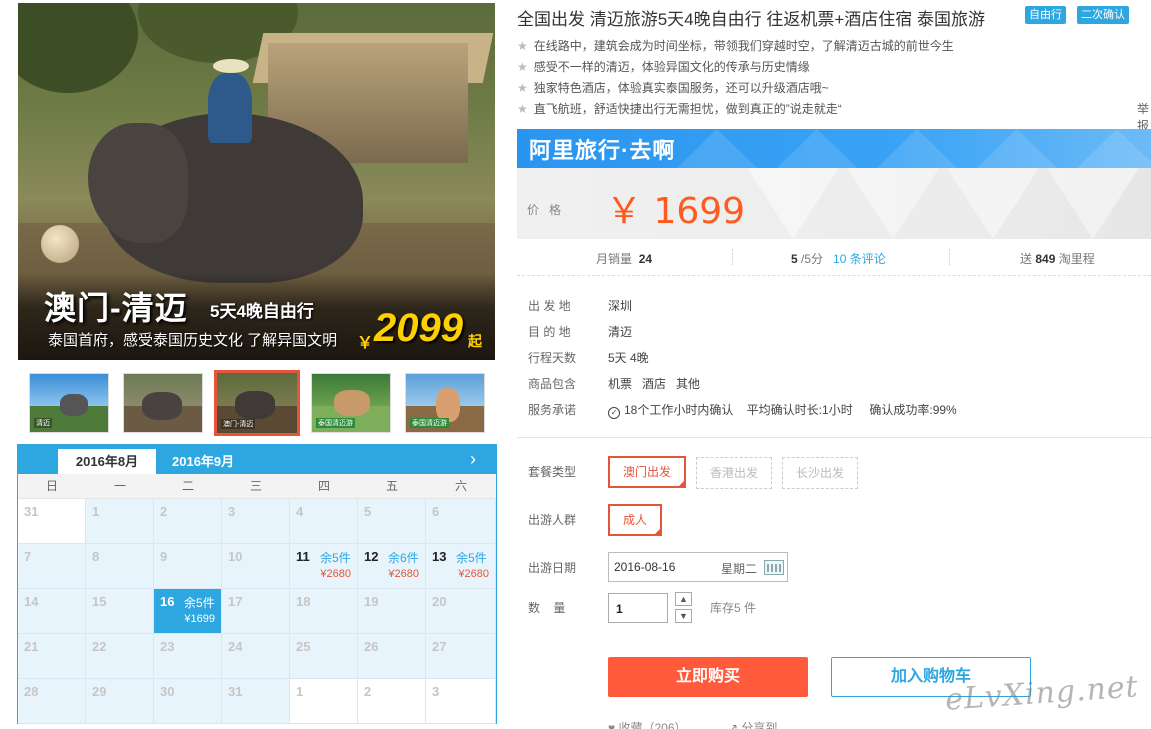 The width and height of the screenshot is (1151, 729). I want to click on day-number: 29, so click(99, 691).